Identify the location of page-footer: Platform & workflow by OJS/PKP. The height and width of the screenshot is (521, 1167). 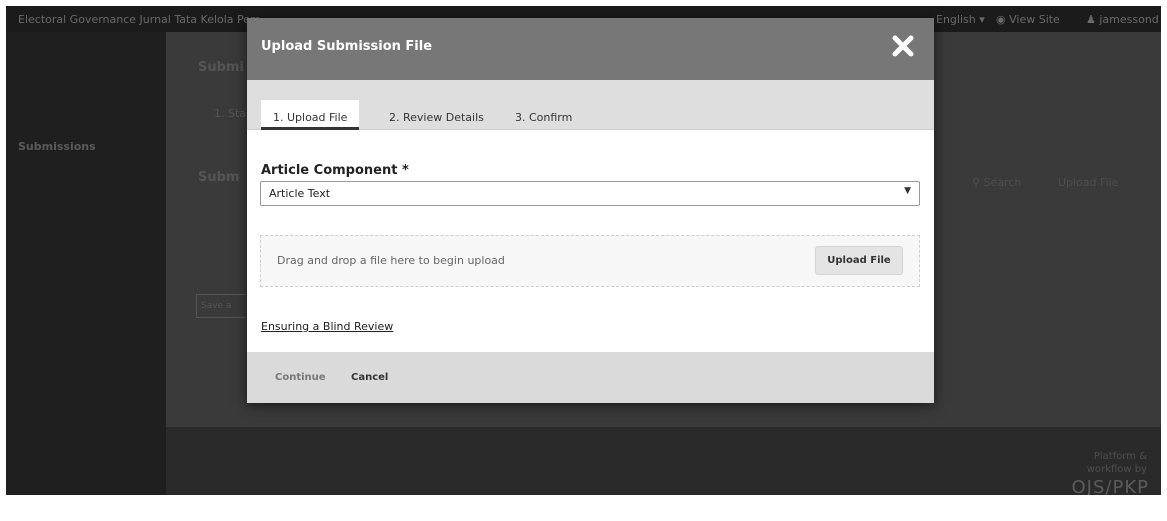
(663, 461).